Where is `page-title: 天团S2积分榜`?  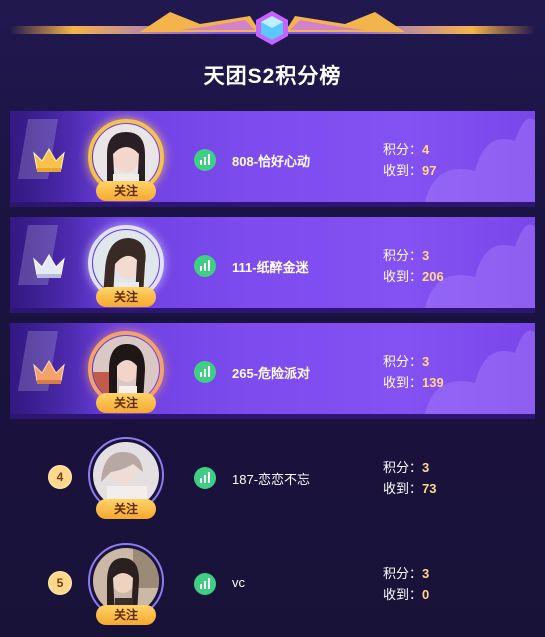
page-title: 天团S2积分榜 is located at coordinates (272, 76).